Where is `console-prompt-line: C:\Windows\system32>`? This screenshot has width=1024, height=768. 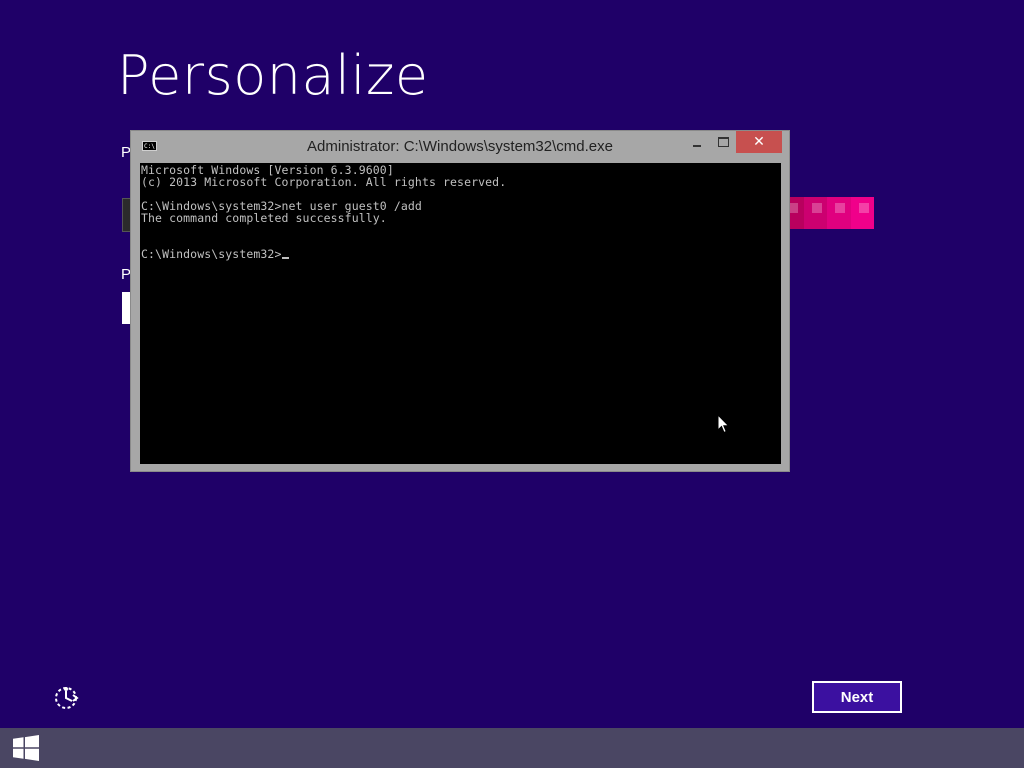 console-prompt-line: C:\Windows\system32> is located at coordinates (215, 254).